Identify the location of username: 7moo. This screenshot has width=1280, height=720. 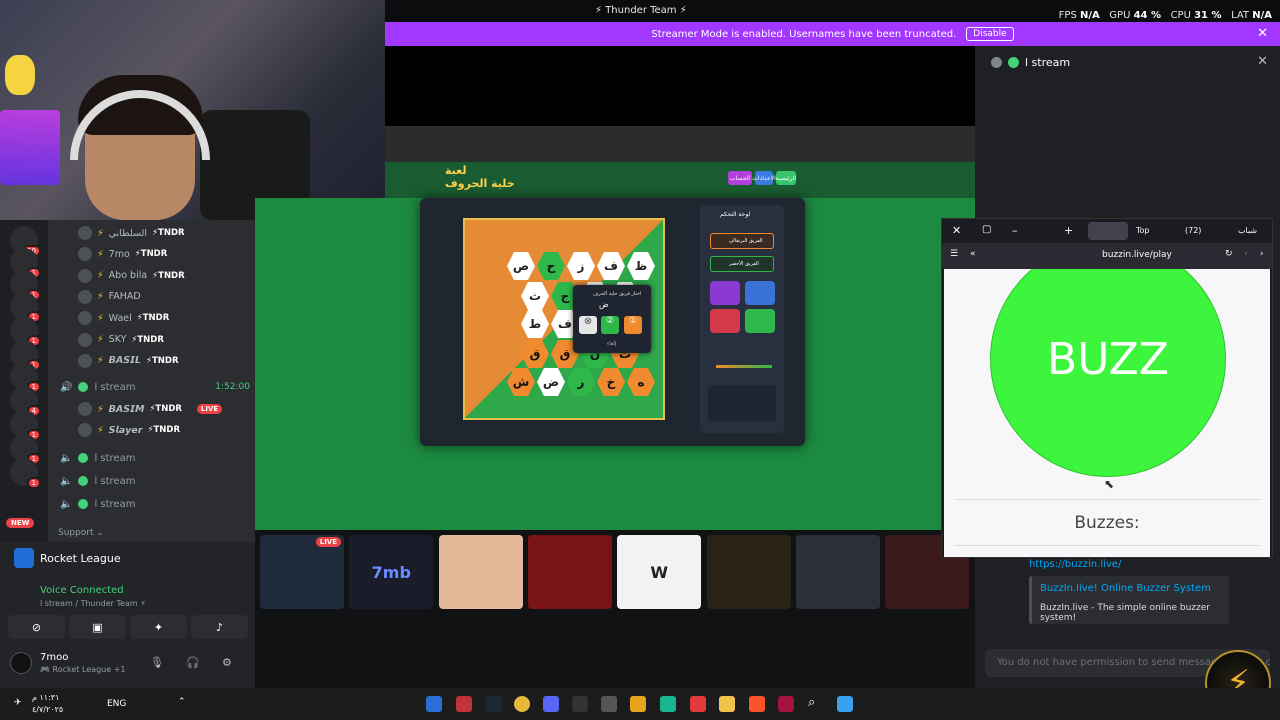
(54, 657).